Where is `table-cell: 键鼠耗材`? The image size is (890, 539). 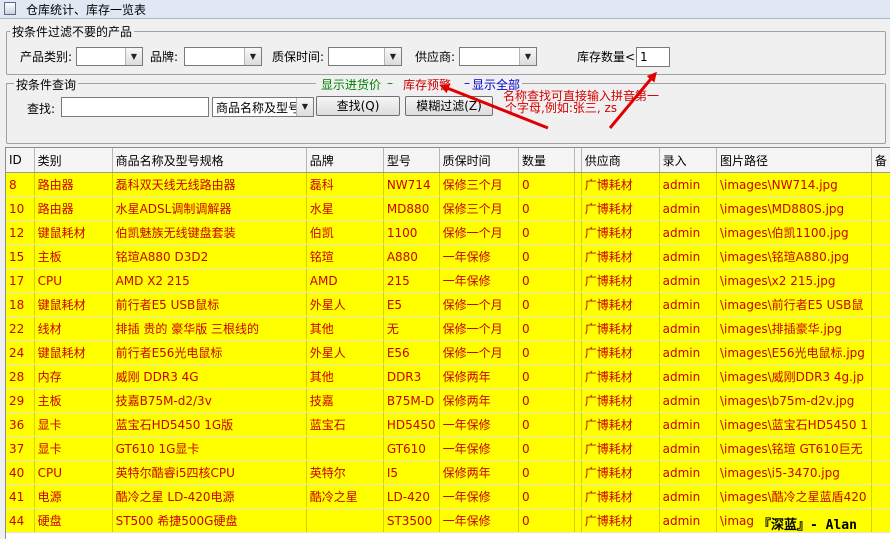
table-cell: 键鼠耗材 is located at coordinates (73, 352).